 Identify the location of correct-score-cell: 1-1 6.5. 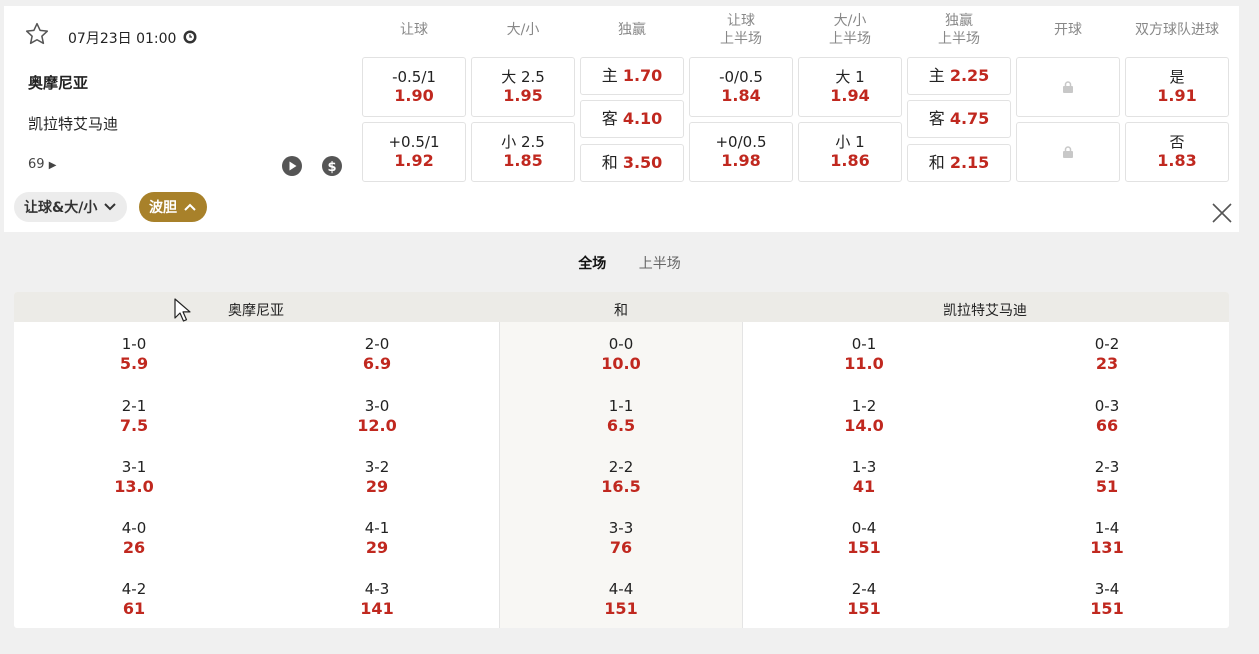
(621, 416).